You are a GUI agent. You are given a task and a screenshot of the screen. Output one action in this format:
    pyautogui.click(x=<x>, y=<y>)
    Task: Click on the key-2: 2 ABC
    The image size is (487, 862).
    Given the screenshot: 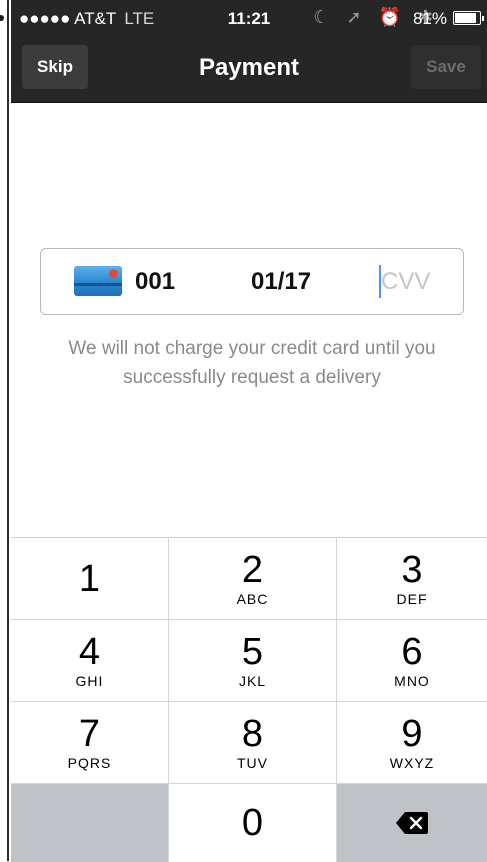 What is the action you would take?
    pyautogui.click(x=253, y=579)
    